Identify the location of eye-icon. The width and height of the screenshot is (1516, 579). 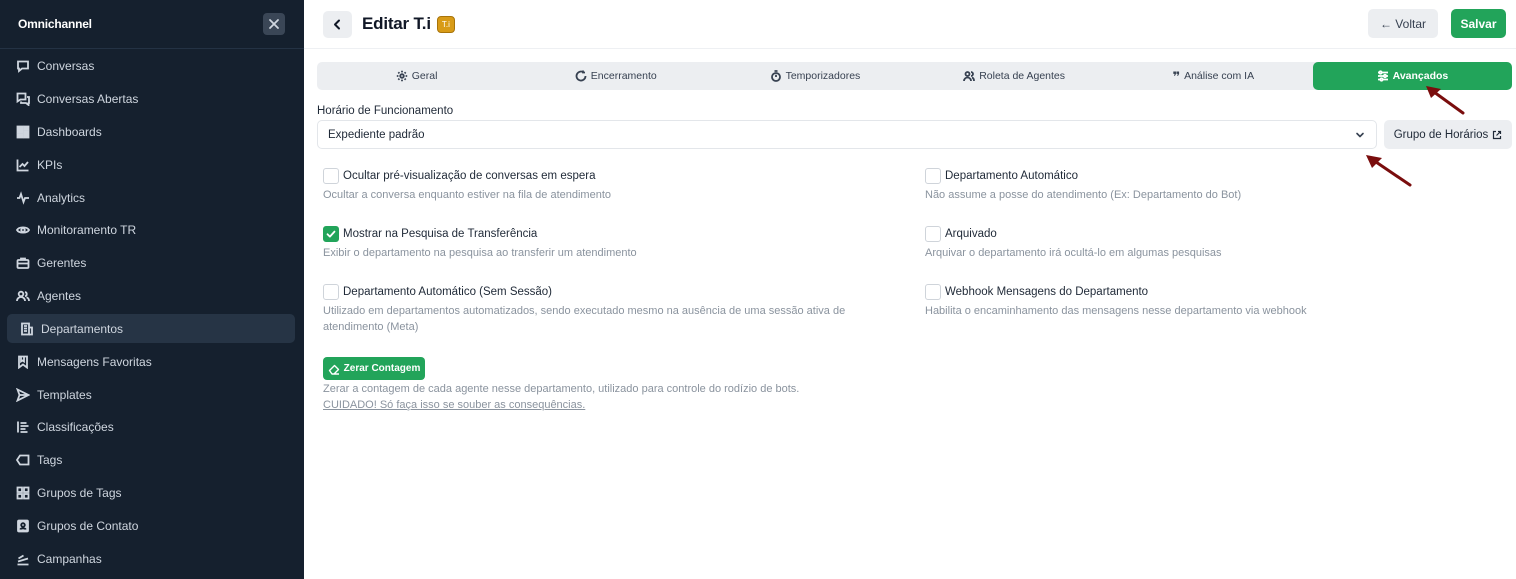
(23, 230).